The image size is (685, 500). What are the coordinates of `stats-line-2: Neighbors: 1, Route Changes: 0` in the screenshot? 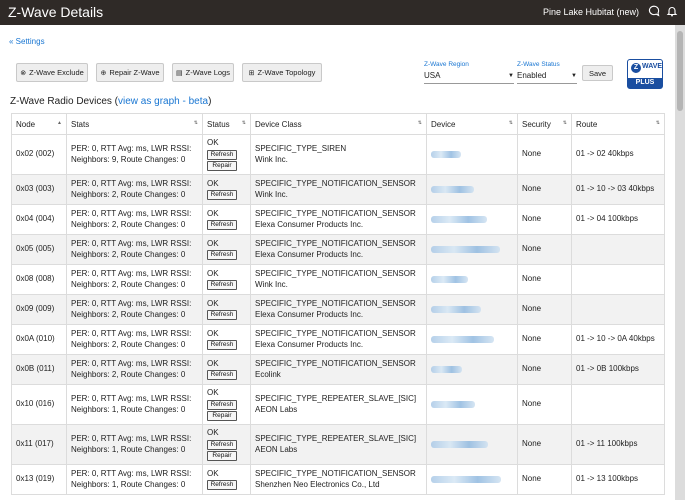 It's located at (128, 409).